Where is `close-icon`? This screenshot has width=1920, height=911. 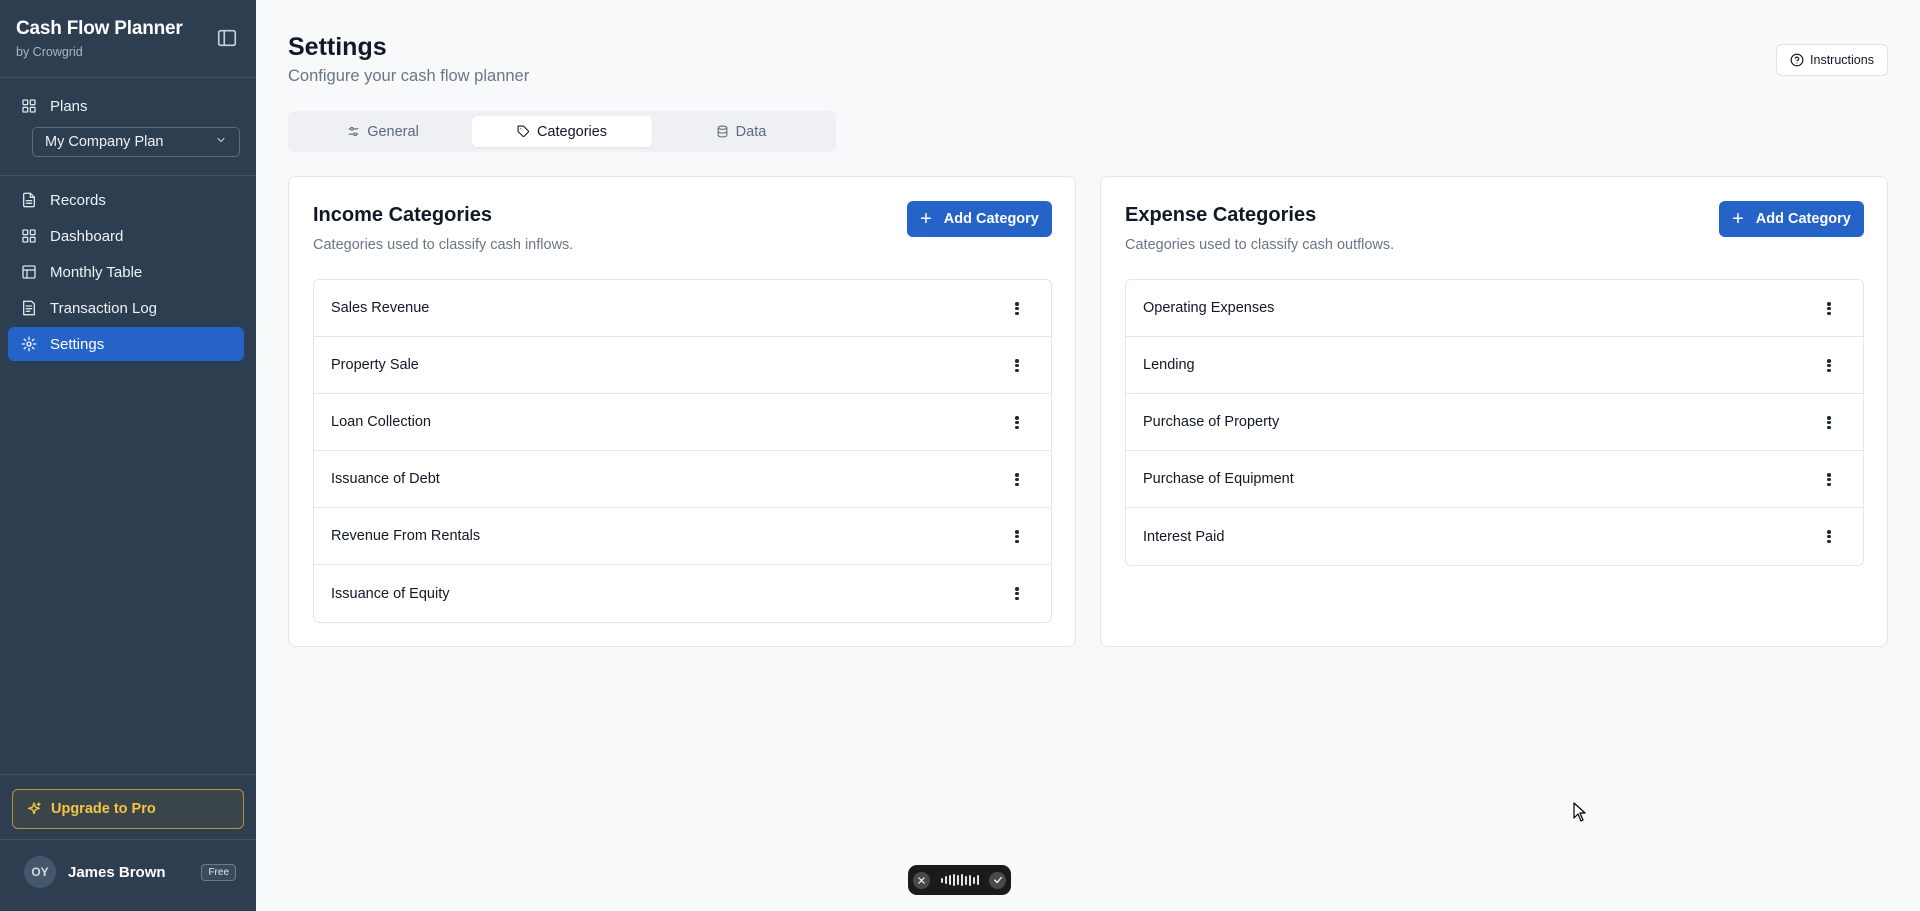 close-icon is located at coordinates (921, 880).